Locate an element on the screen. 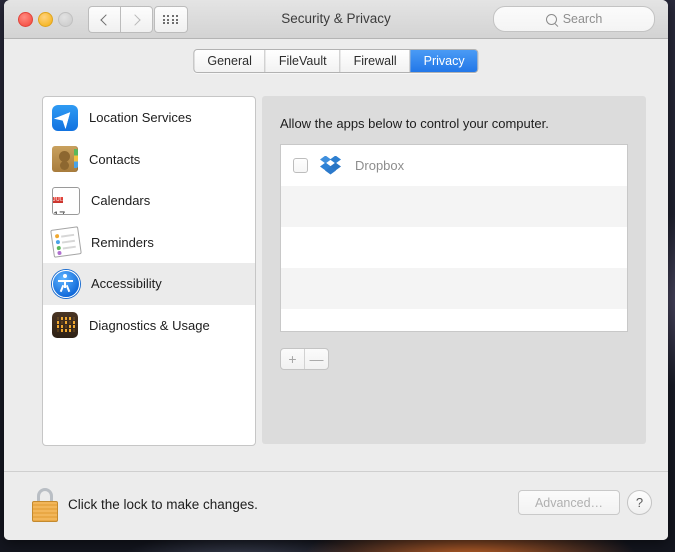 The width and height of the screenshot is (675, 552). dropbox-icon is located at coordinates (332, 166).